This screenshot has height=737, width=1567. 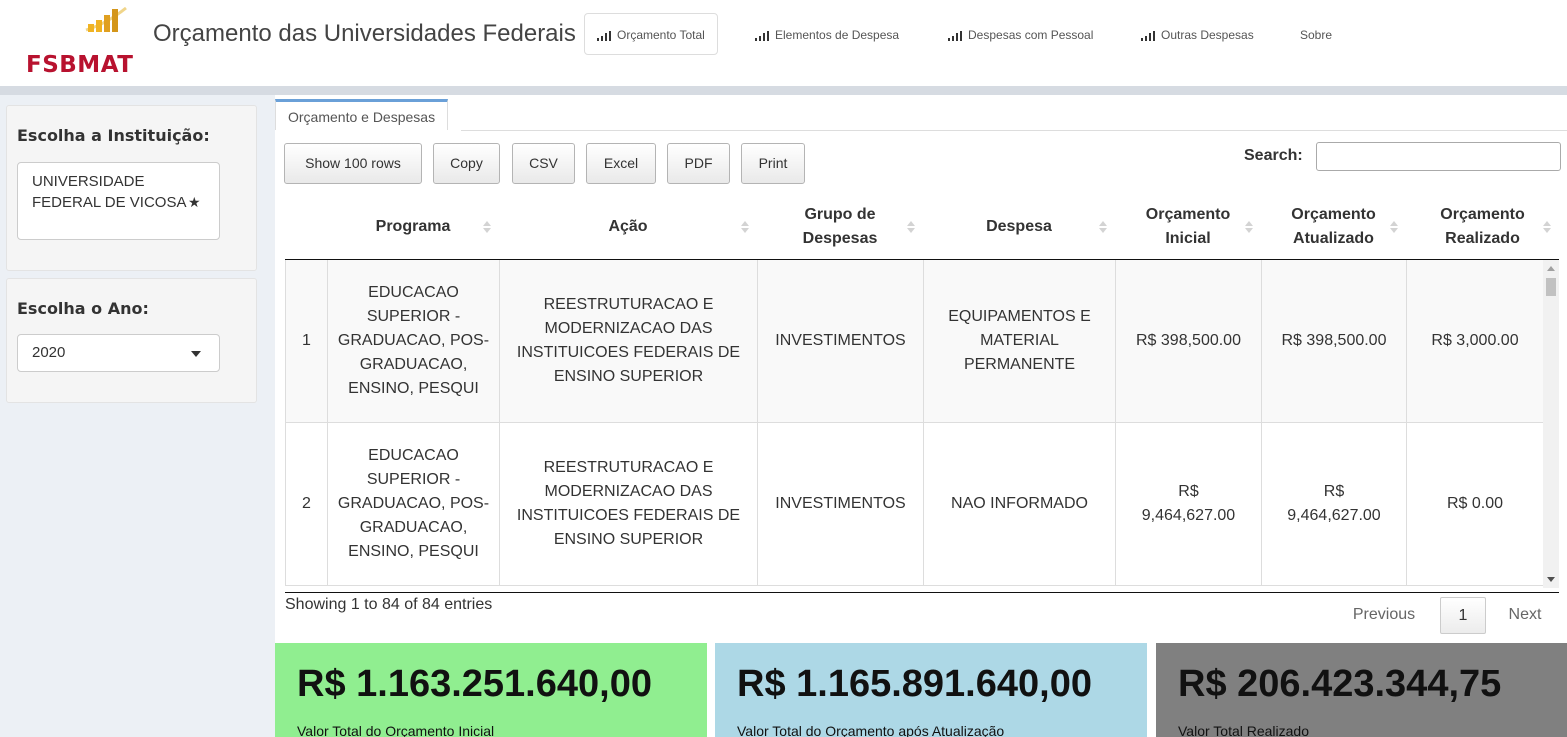 I want to click on app-title: Orçamento das Universidades Federais, so click(x=364, y=33).